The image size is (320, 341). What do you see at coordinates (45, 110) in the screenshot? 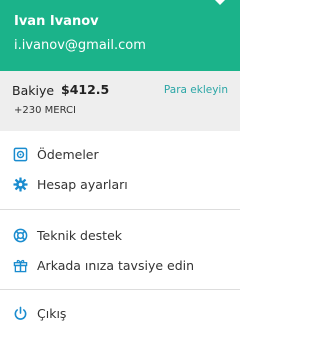
I see `points-balance: +230 MERCI` at bounding box center [45, 110].